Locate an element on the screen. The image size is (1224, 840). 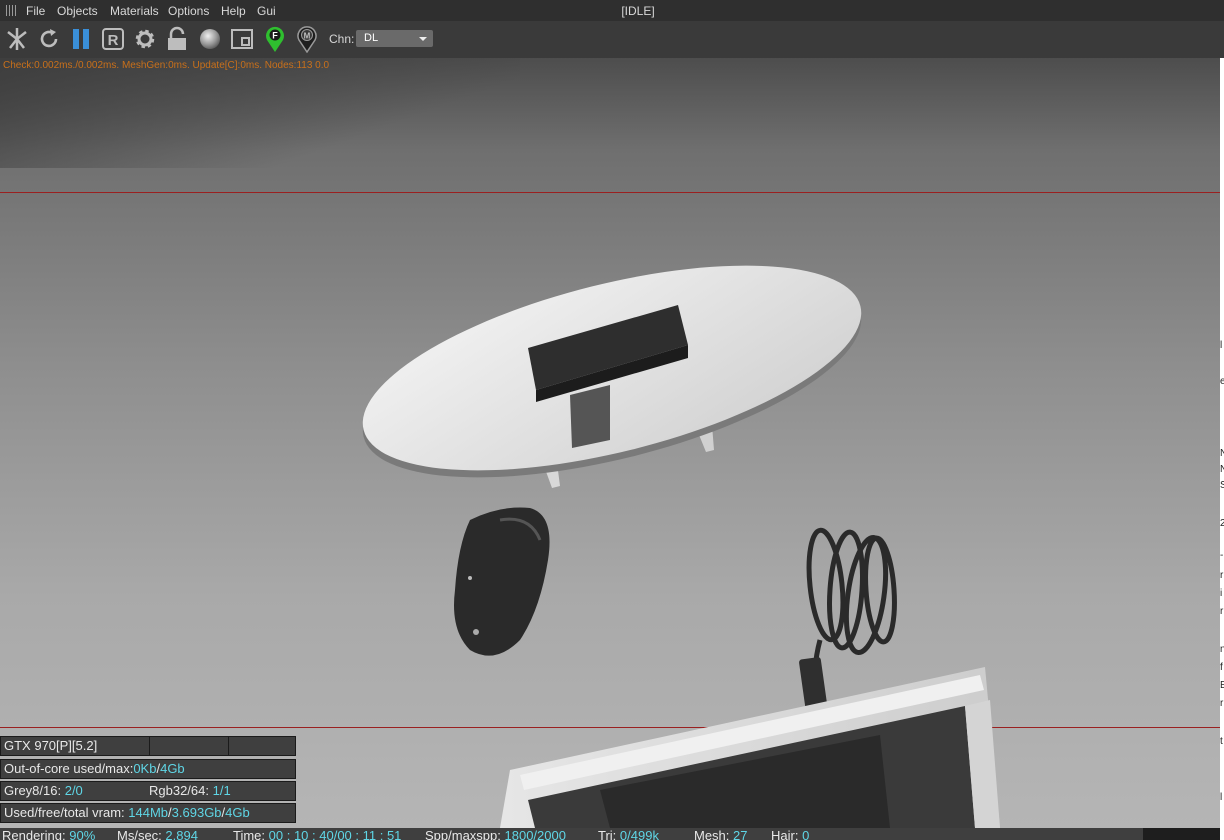
chevron-down-icon is located at coordinates (423, 39).